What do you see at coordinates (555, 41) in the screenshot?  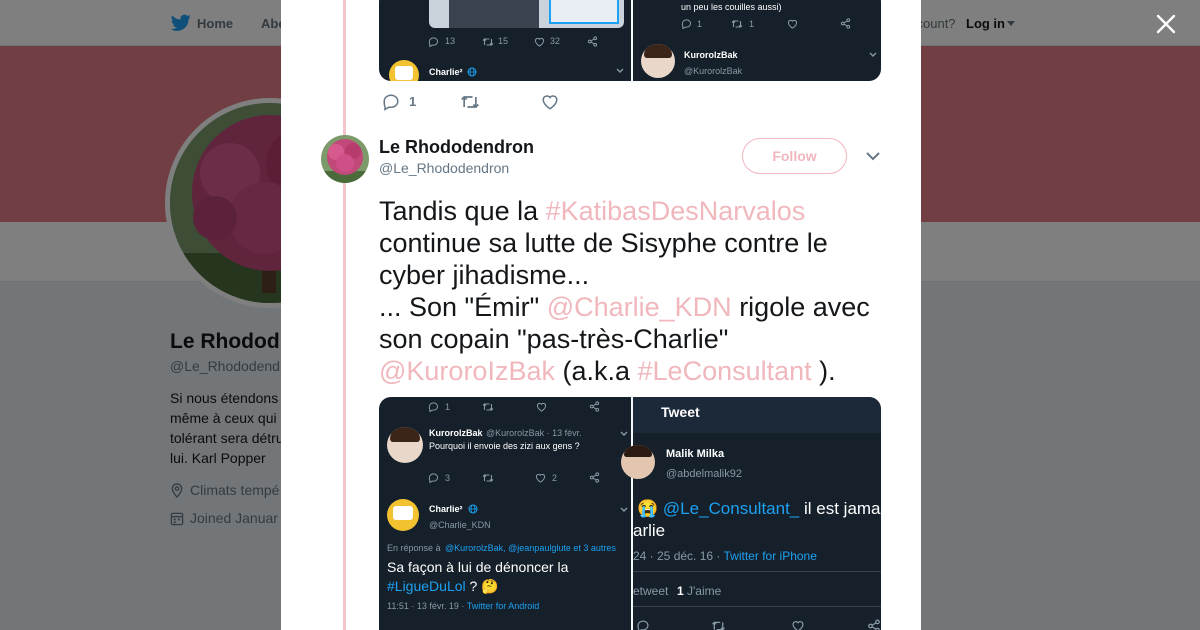 I see `like-count: 32` at bounding box center [555, 41].